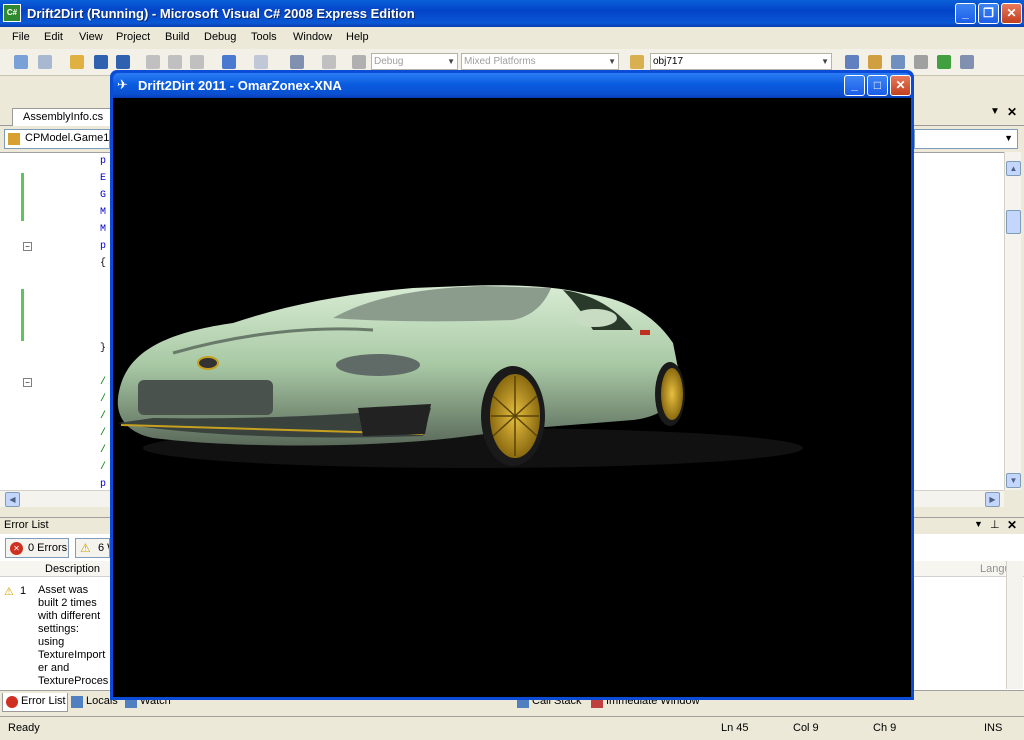 This screenshot has width=1024, height=740. What do you see at coordinates (1012, 112) in the screenshot?
I see `close-tab-icon: ✕` at bounding box center [1012, 112].